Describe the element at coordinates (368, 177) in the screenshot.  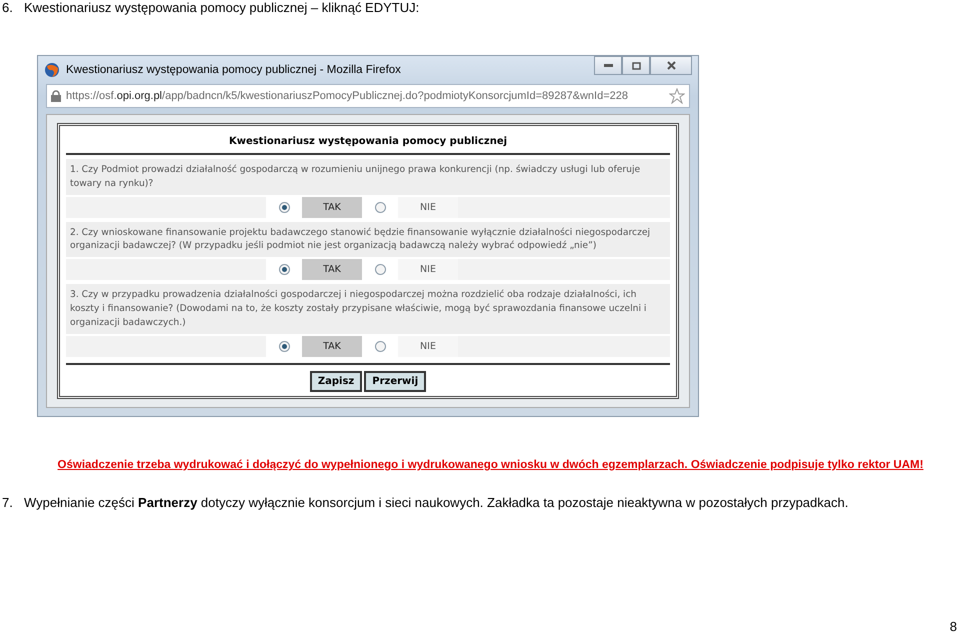
I see `question-text: 1. Czy Podmiot prowadzi działalność gospodarczą w rozumieniu unijnego prawa konkurencji (np. świadczy usługi lub oferuje towary na rynku)?` at that location.